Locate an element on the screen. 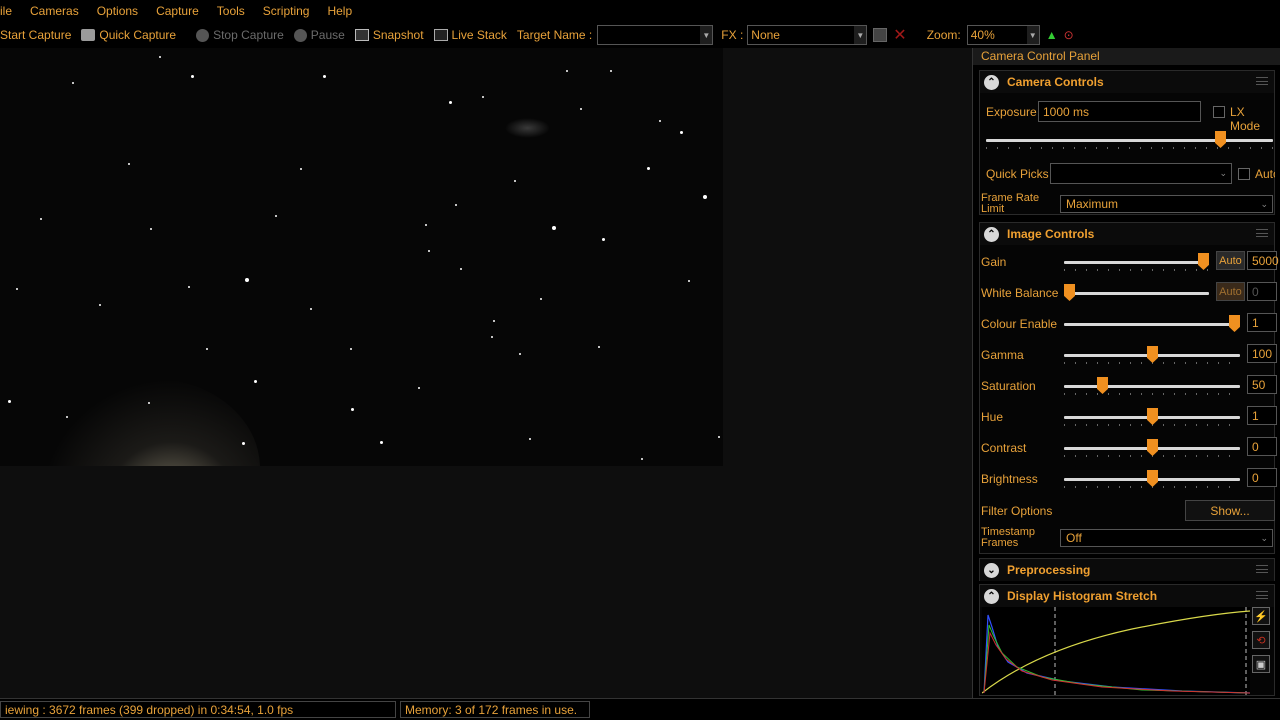 This screenshot has height=720, width=1280. pause-button: Pause is located at coordinates (319, 35).